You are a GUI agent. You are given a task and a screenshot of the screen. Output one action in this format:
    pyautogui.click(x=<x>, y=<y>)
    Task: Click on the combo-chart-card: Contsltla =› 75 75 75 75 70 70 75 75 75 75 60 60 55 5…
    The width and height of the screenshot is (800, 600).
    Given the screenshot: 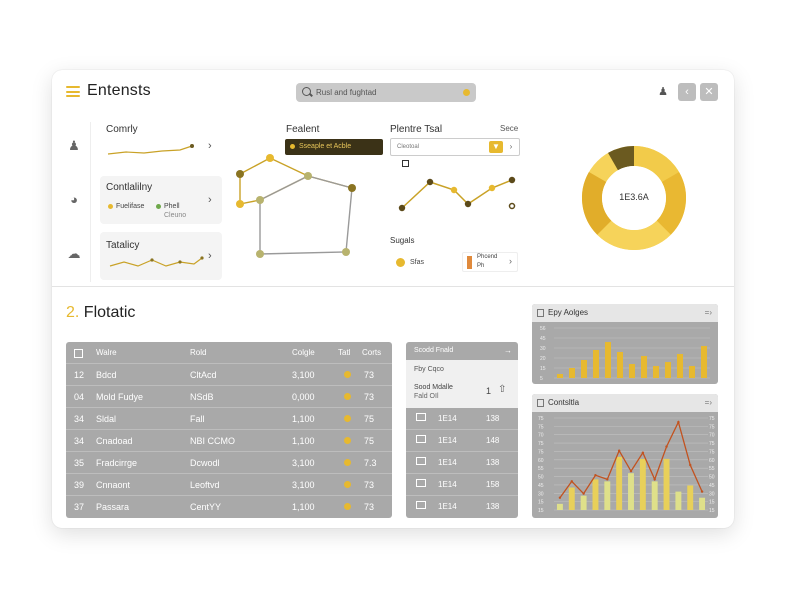 What is the action you would take?
    pyautogui.click(x=625, y=456)
    